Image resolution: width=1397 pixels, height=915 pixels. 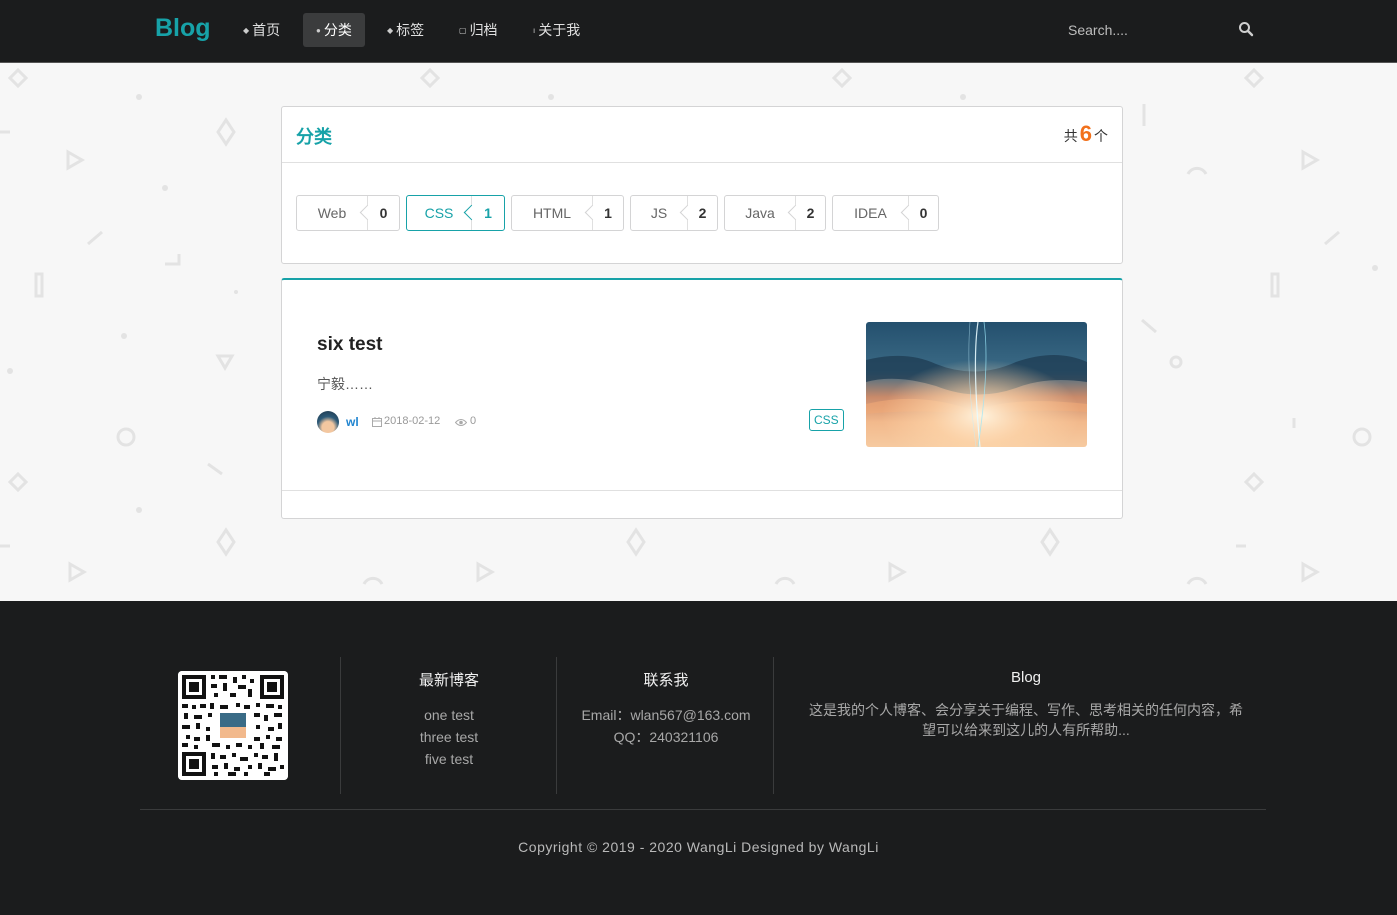 What do you see at coordinates (266, 30) in the screenshot?
I see `nav-item-label: 首页` at bounding box center [266, 30].